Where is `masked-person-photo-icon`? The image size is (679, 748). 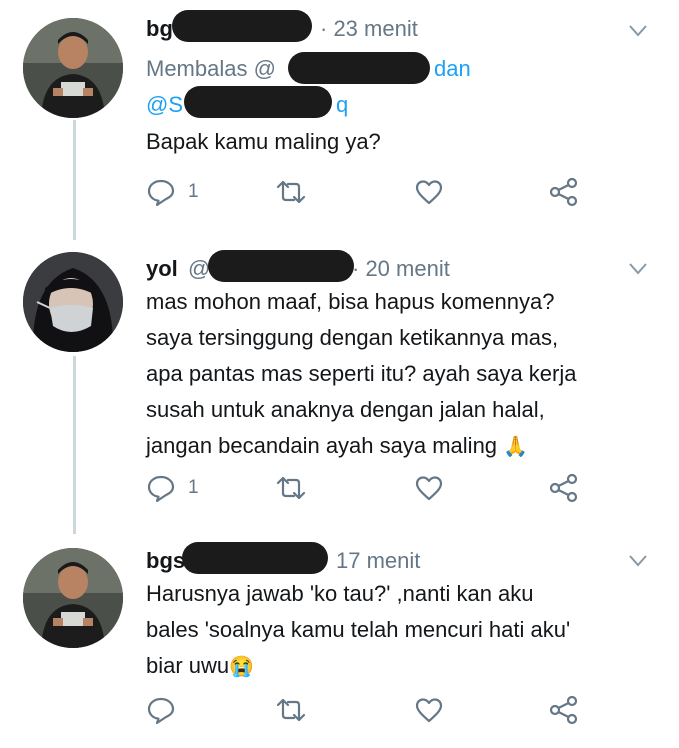 masked-person-photo-icon is located at coordinates (73, 302).